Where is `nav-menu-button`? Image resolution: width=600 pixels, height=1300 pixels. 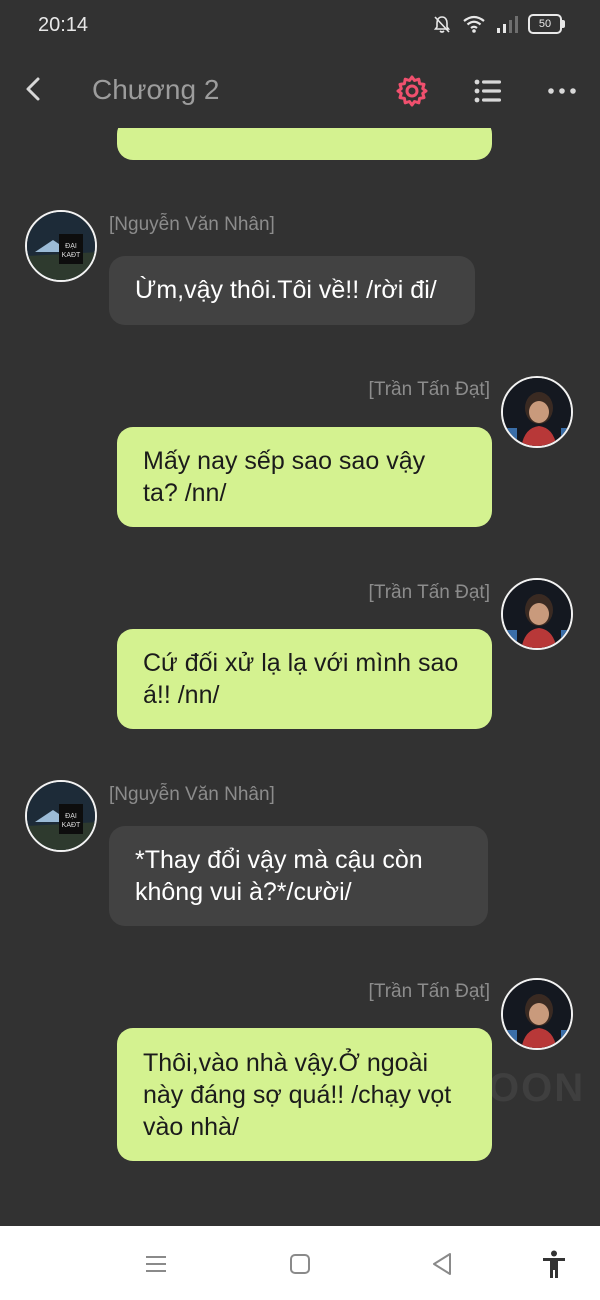 nav-menu-button is located at coordinates (156, 1264).